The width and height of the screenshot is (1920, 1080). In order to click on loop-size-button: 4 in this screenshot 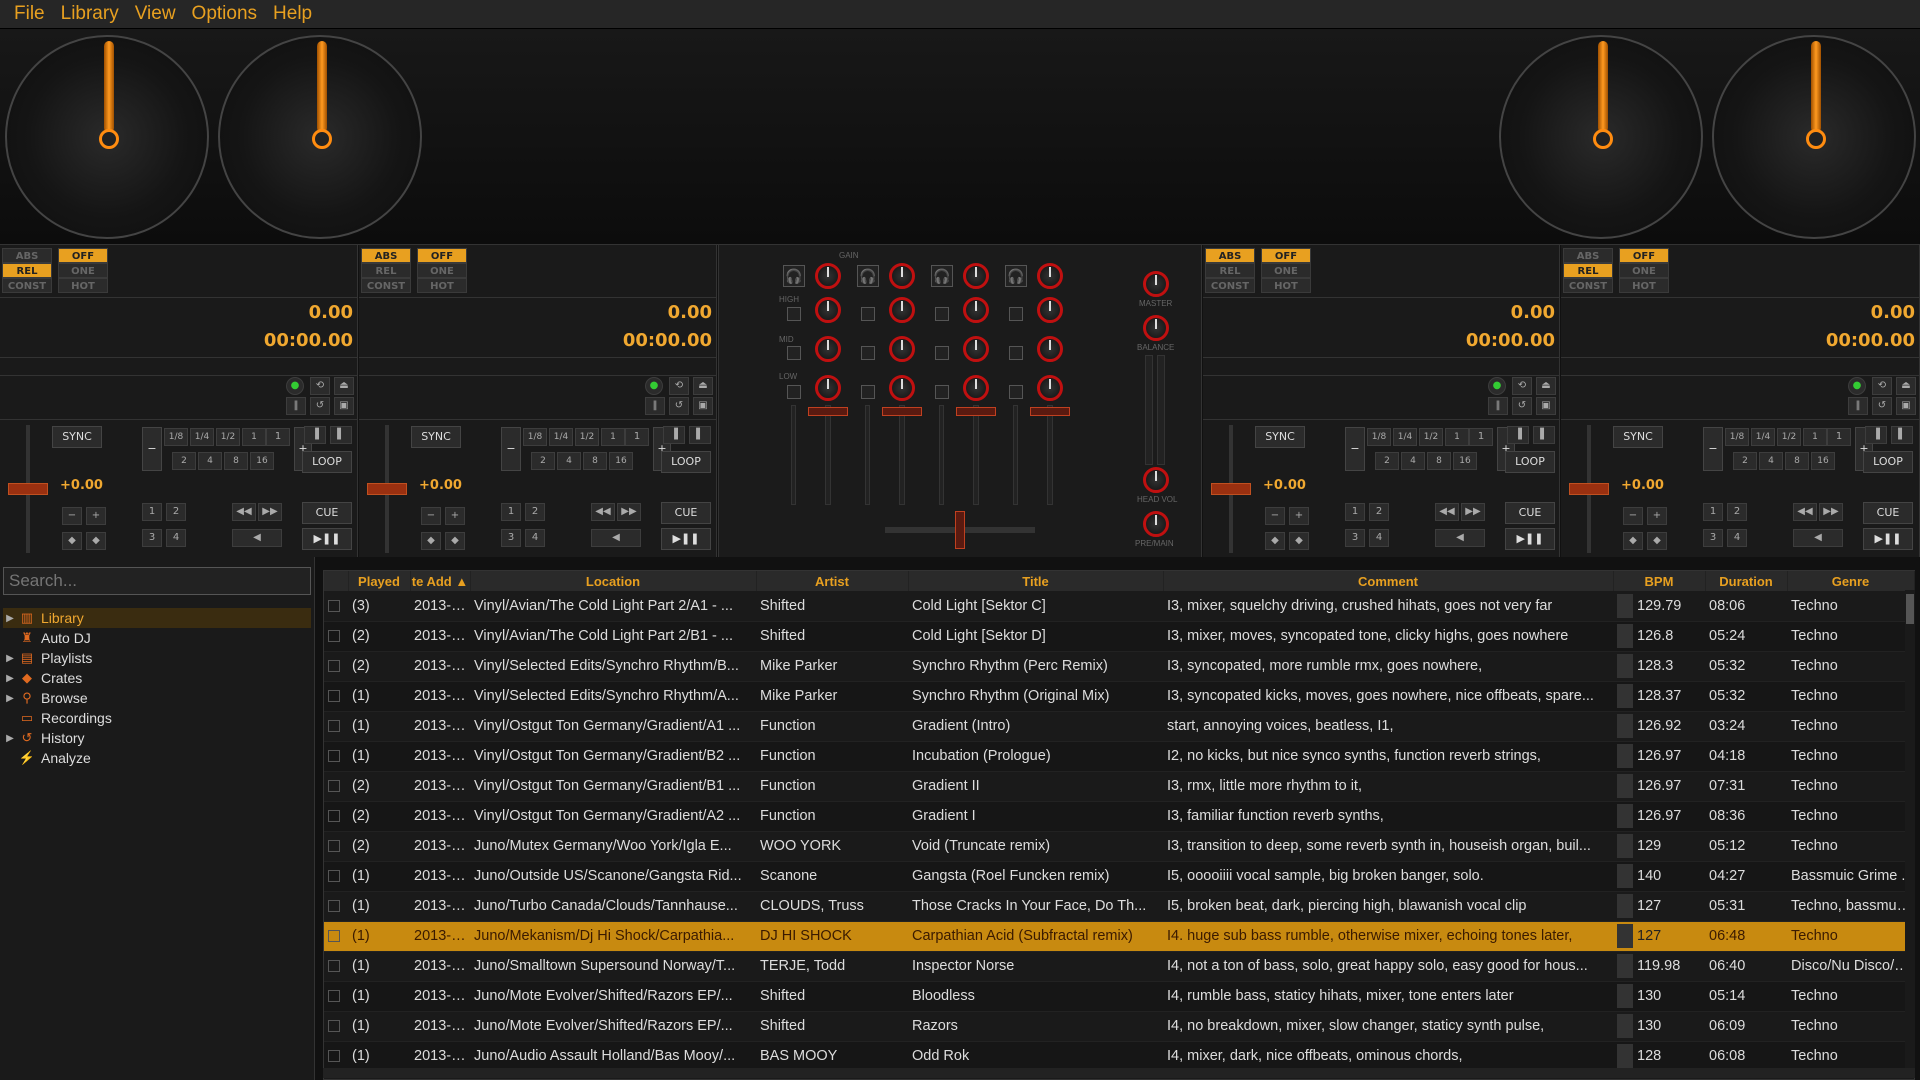, I will do `click(1771, 461)`.